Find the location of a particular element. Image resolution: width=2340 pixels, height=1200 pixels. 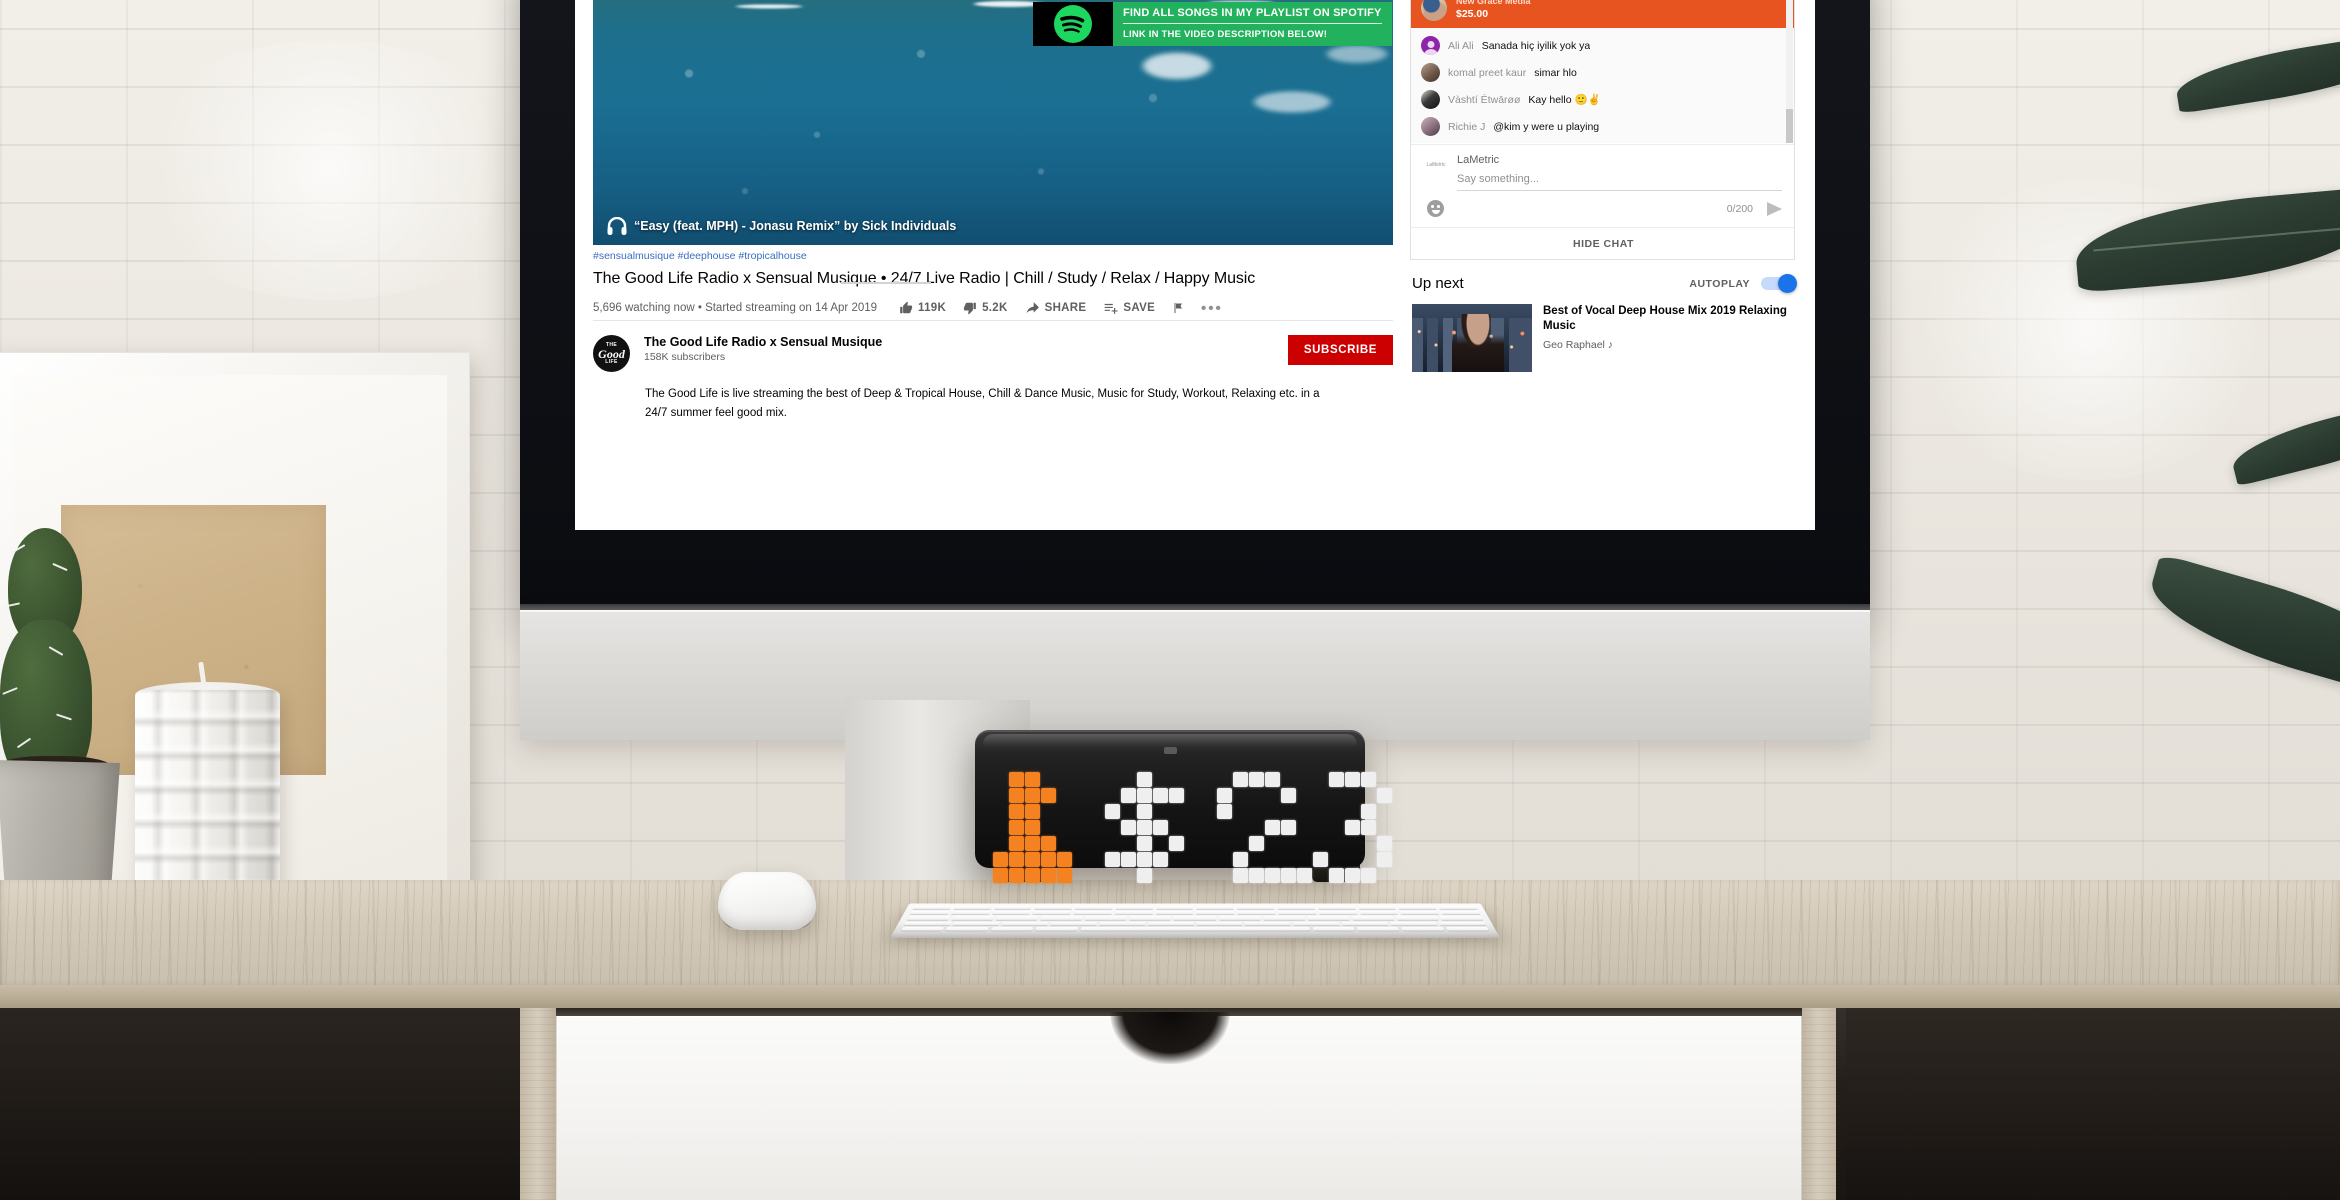

send-icon is located at coordinates (1774, 208).